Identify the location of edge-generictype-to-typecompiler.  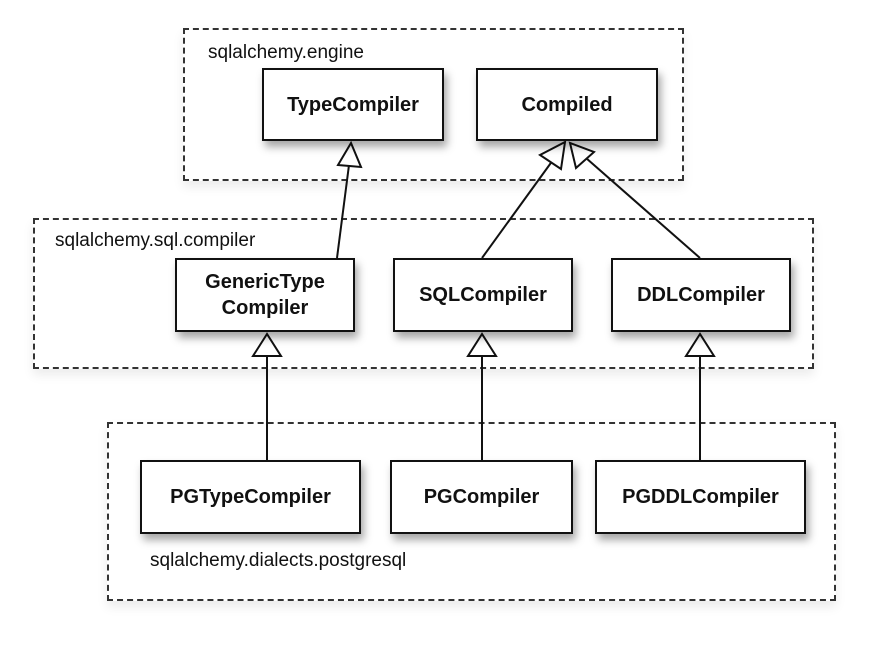
(343, 211).